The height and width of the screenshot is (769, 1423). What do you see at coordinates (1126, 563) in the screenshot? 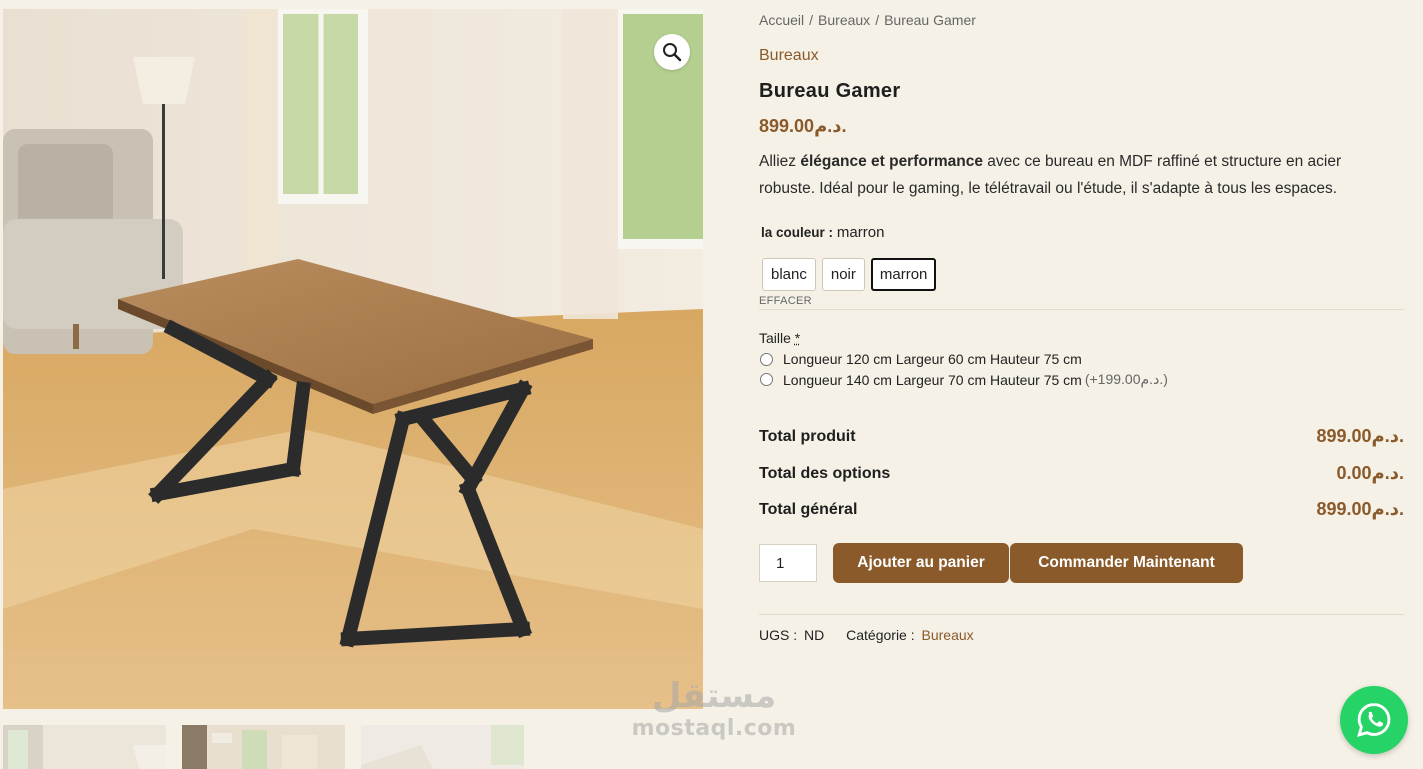
I see `order-now-button: Commander Maintenant` at bounding box center [1126, 563].